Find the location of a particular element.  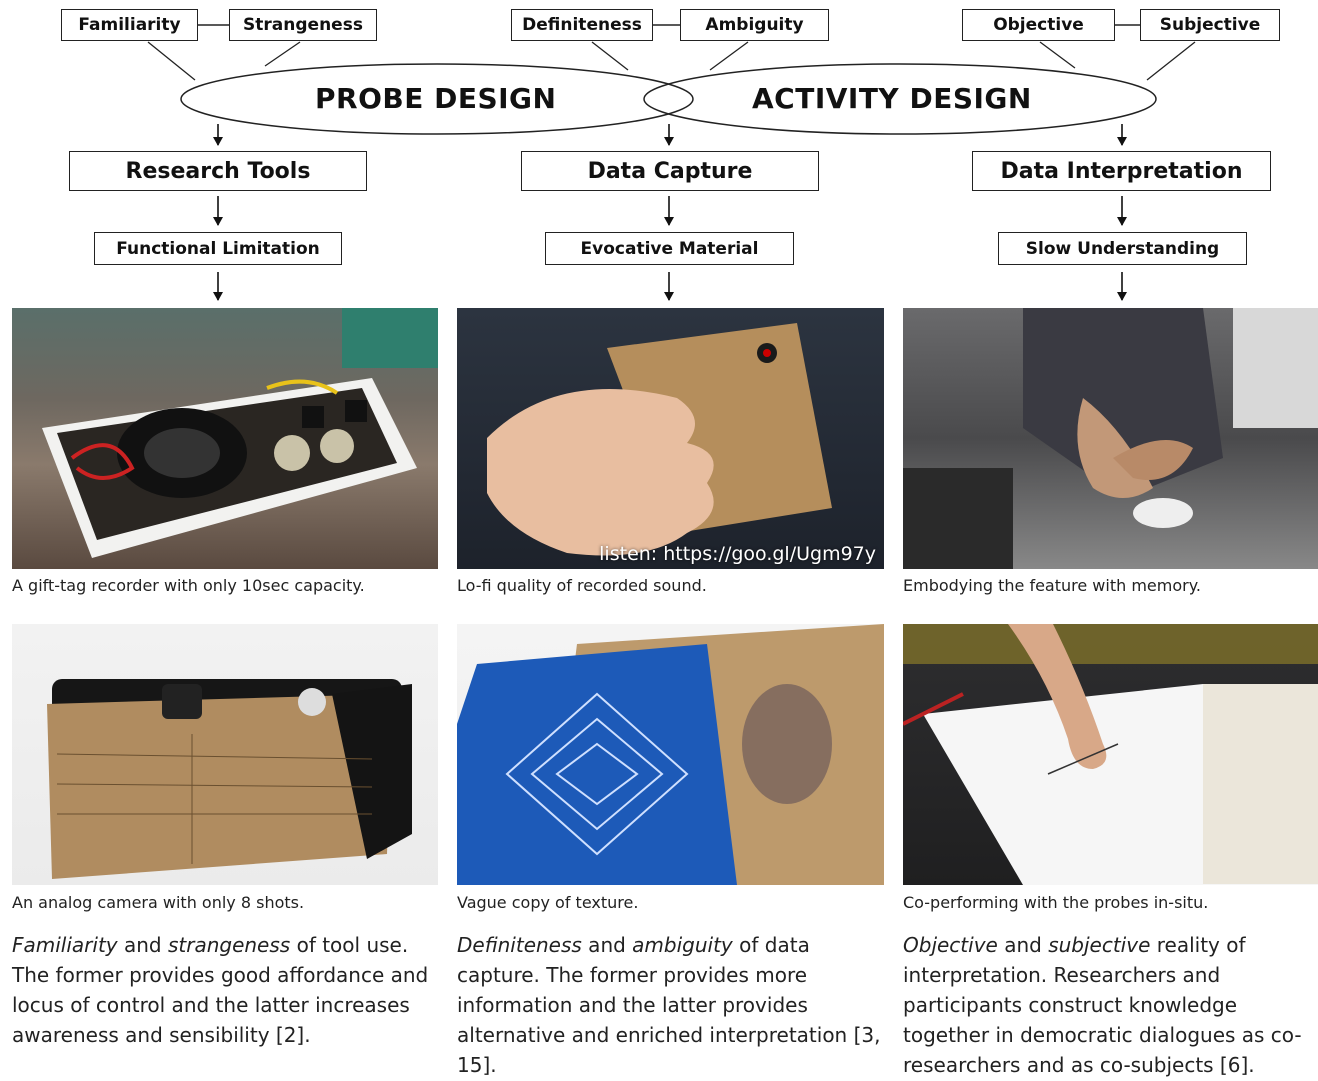

co-performing-photo is located at coordinates (1110, 754).